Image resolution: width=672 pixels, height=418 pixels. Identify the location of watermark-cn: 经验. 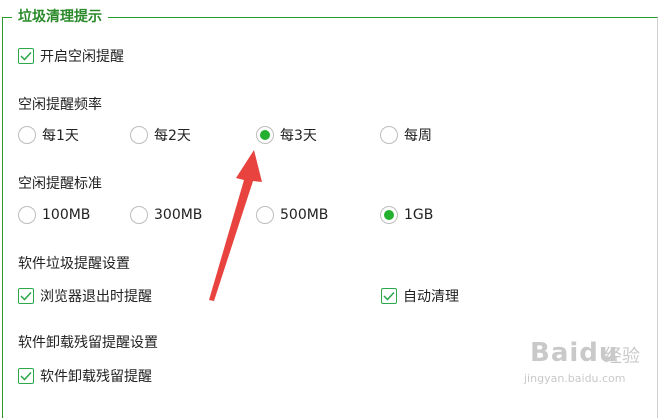
(622, 356).